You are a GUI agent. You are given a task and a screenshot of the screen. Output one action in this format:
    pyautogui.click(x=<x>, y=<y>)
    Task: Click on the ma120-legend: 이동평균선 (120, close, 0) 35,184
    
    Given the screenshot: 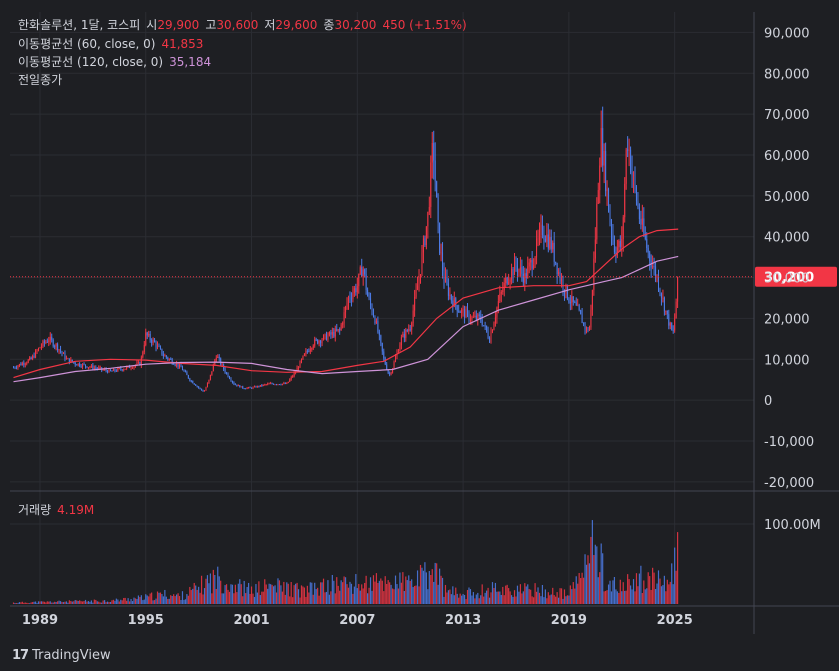 What is the action you would take?
    pyautogui.click(x=114, y=62)
    